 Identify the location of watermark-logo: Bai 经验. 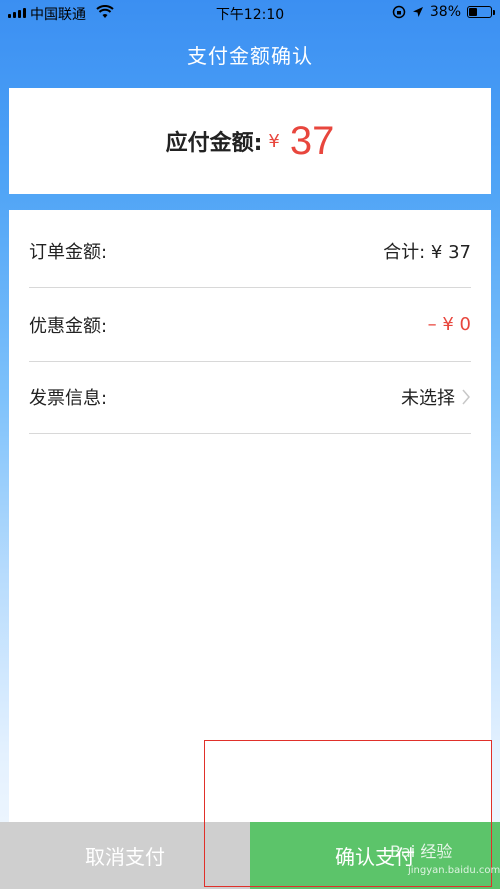
(421, 851).